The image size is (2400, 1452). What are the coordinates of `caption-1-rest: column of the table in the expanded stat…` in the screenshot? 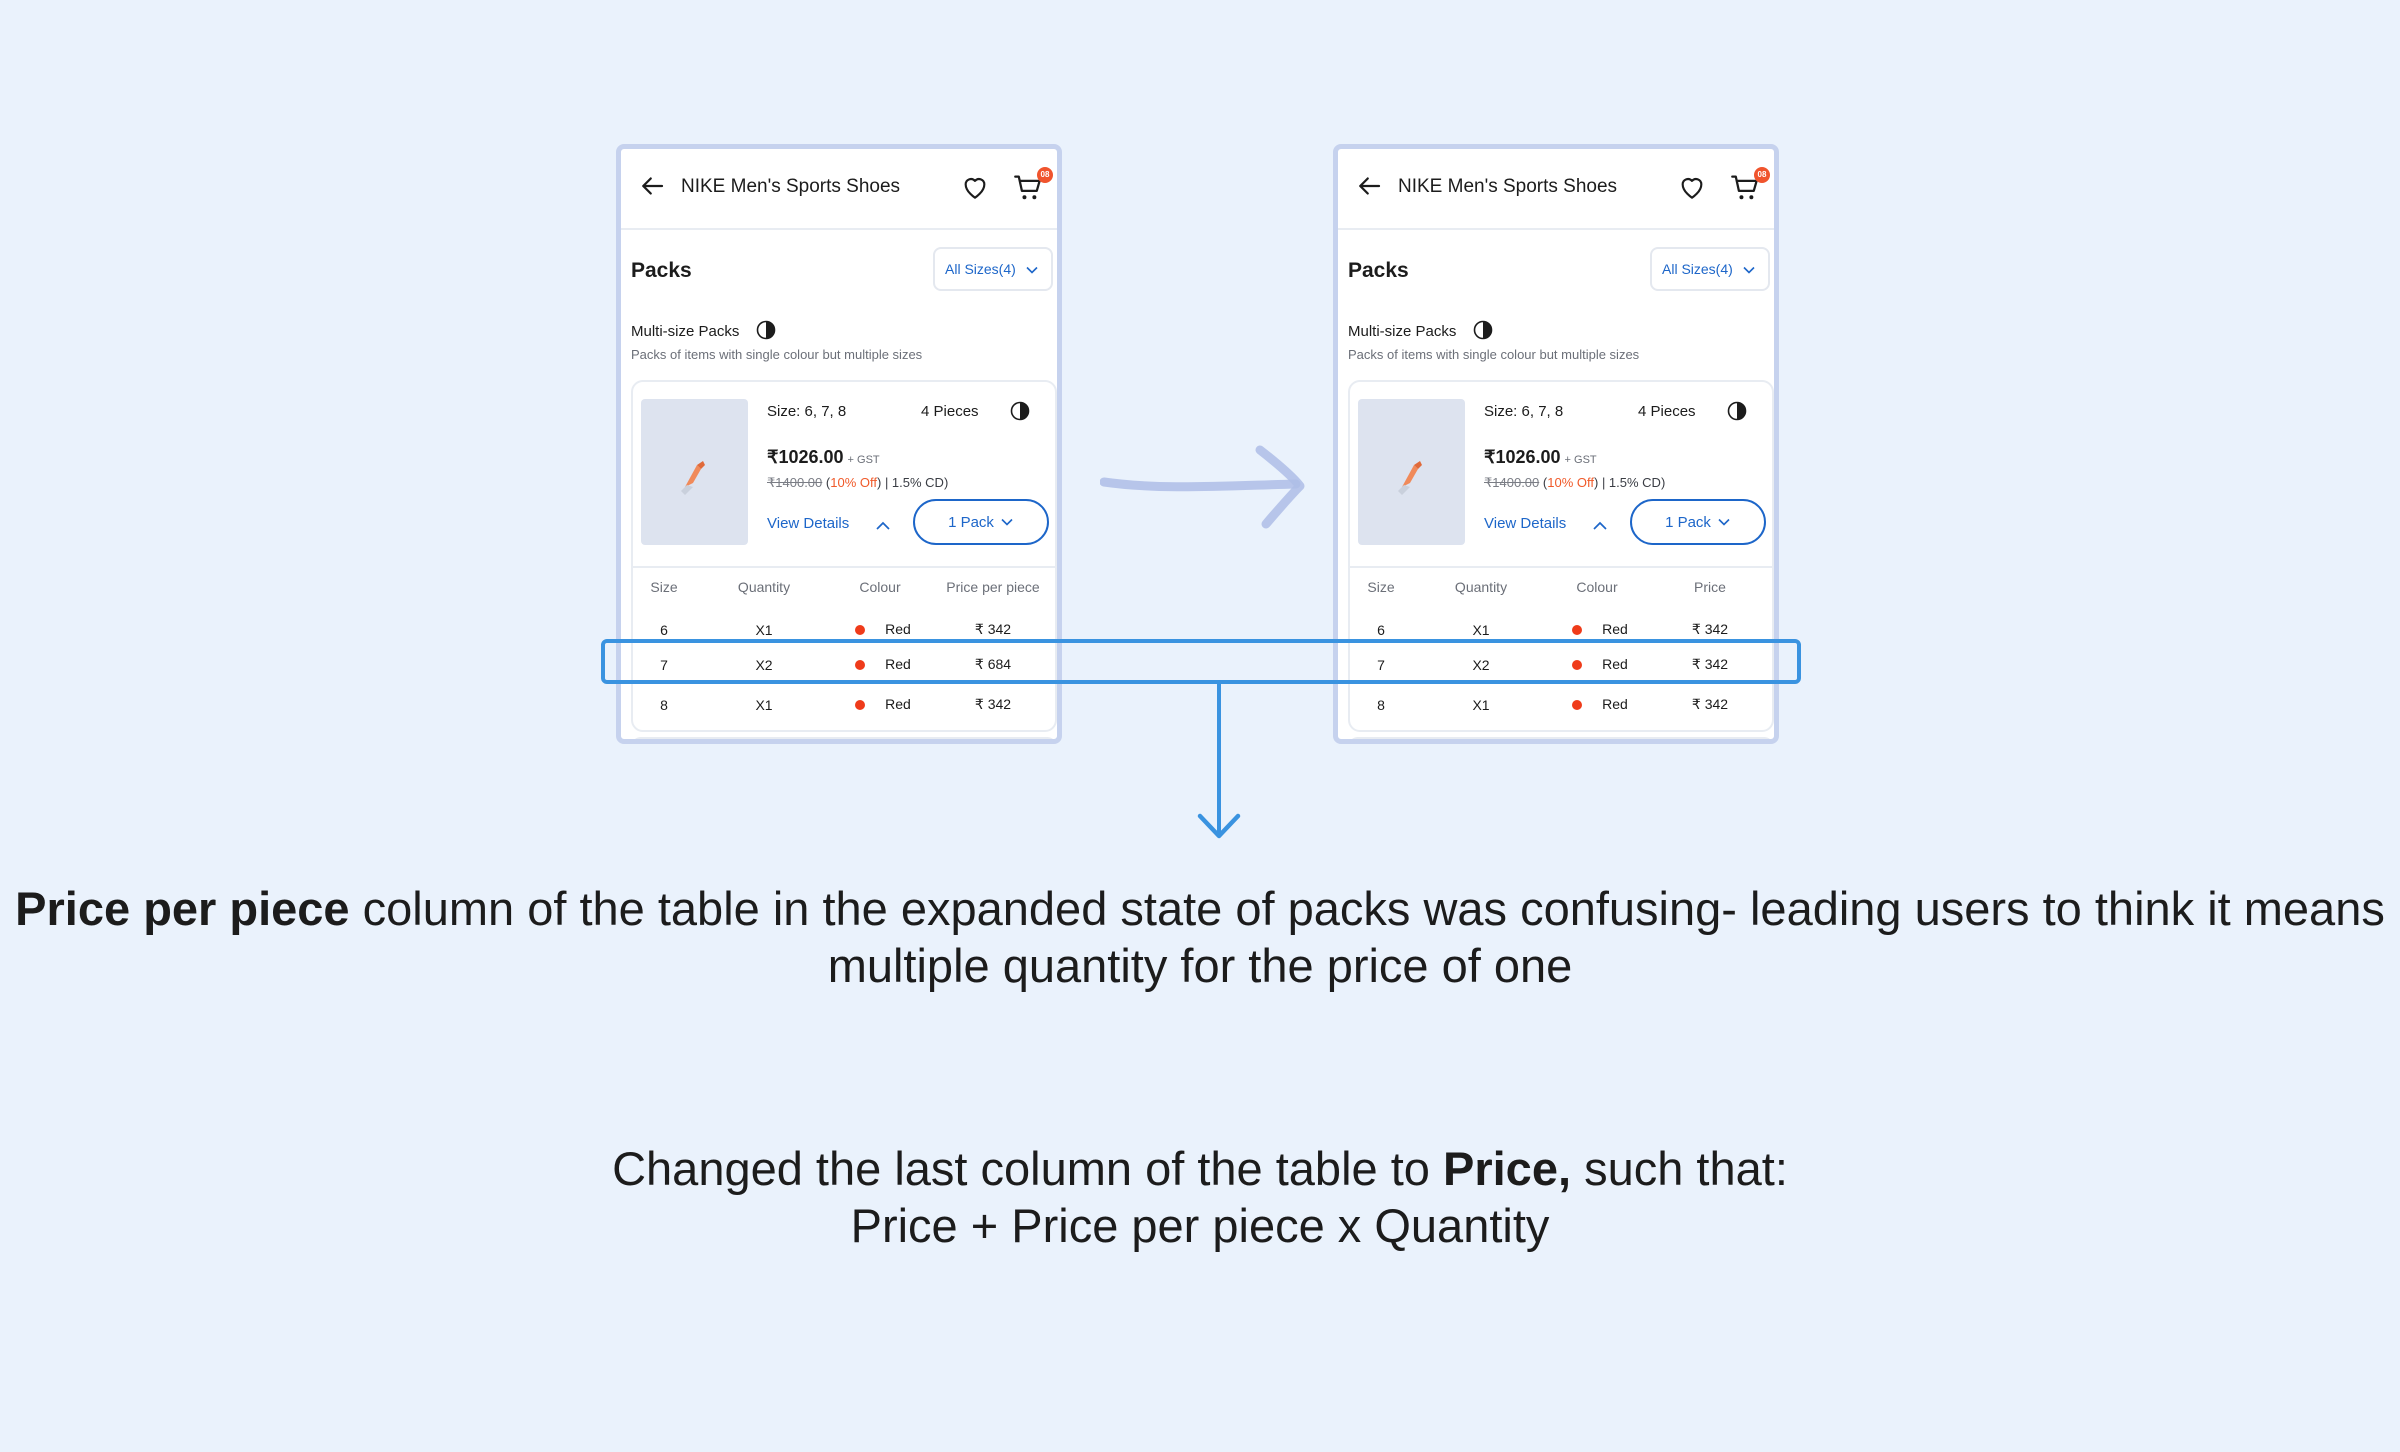 It's located at (1367, 937).